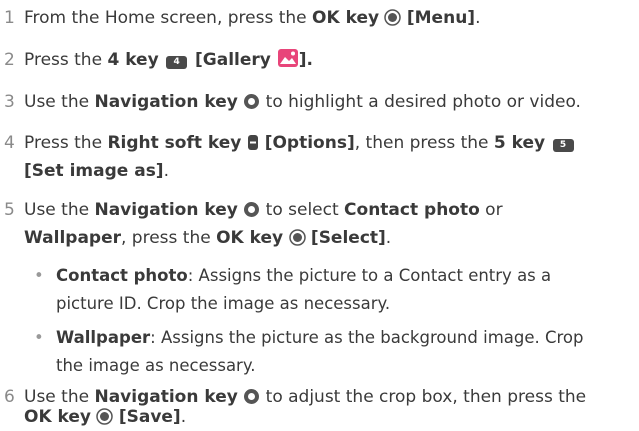 This screenshot has width=639, height=431. What do you see at coordinates (9, 397) in the screenshot?
I see `step-number: 6` at bounding box center [9, 397].